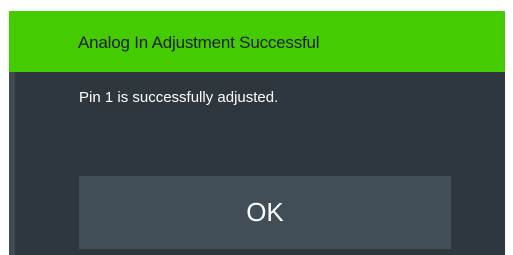  Describe the element at coordinates (199, 42) in the screenshot. I see `dialog-title: Analog In Adjustment Successful` at that location.